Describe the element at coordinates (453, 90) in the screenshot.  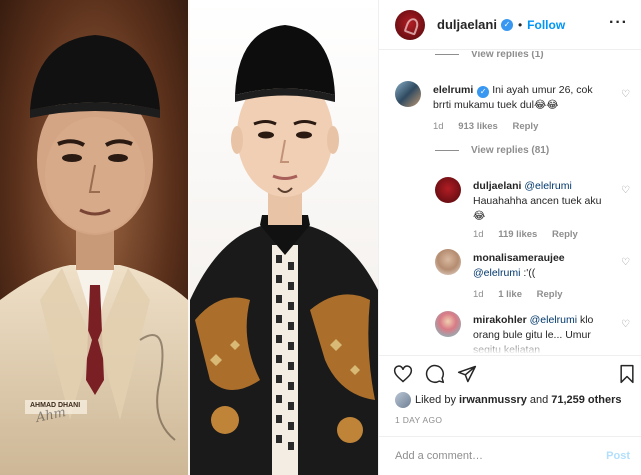
I see `commenter-username: elelrumi` at that location.